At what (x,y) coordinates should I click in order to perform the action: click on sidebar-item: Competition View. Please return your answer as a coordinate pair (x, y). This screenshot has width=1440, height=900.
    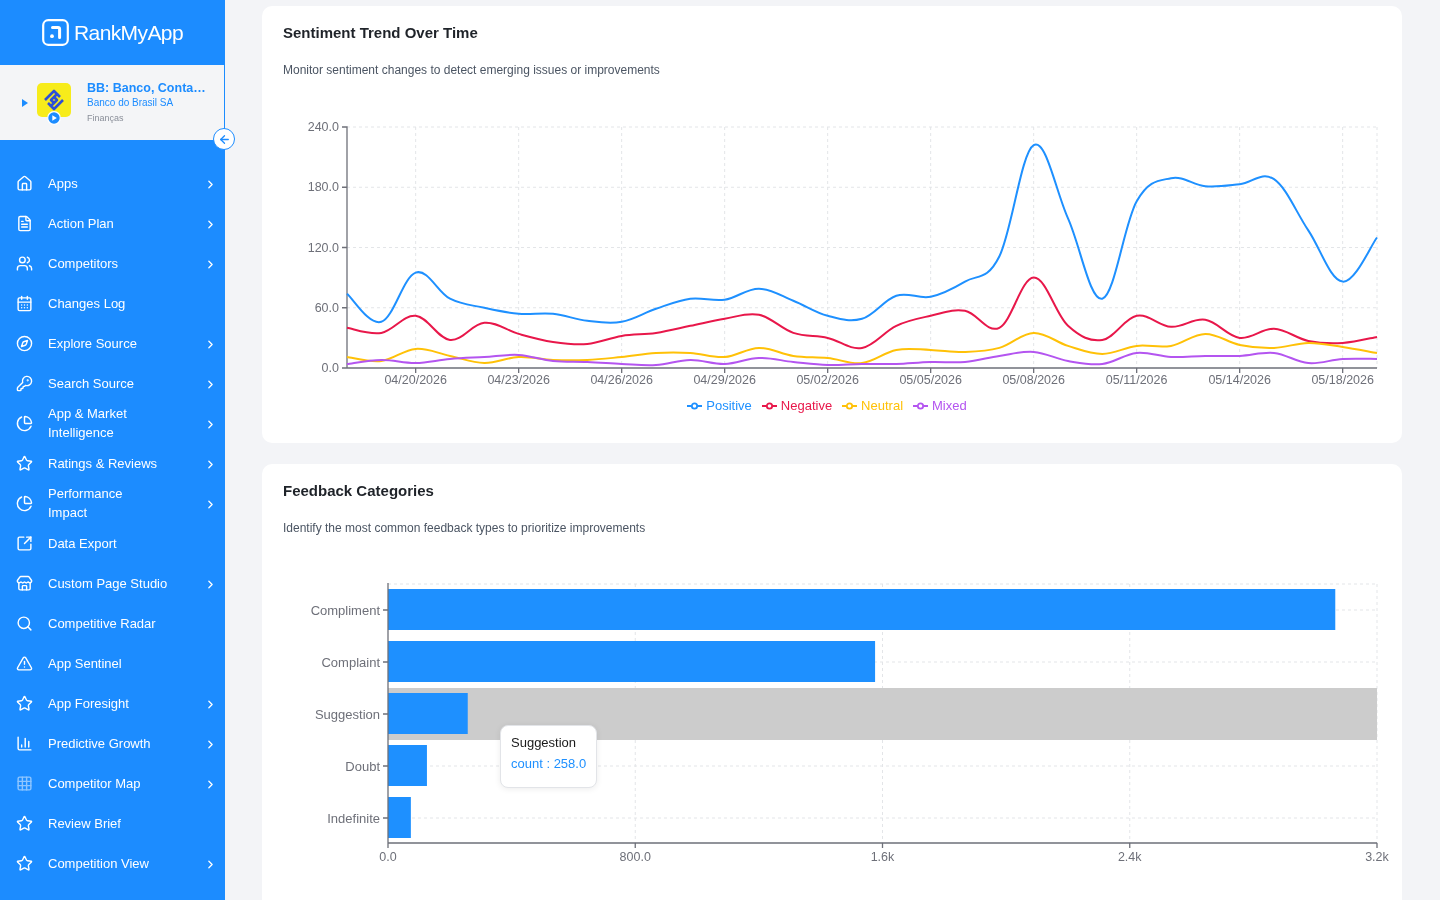
    Looking at the image, I should click on (112, 863).